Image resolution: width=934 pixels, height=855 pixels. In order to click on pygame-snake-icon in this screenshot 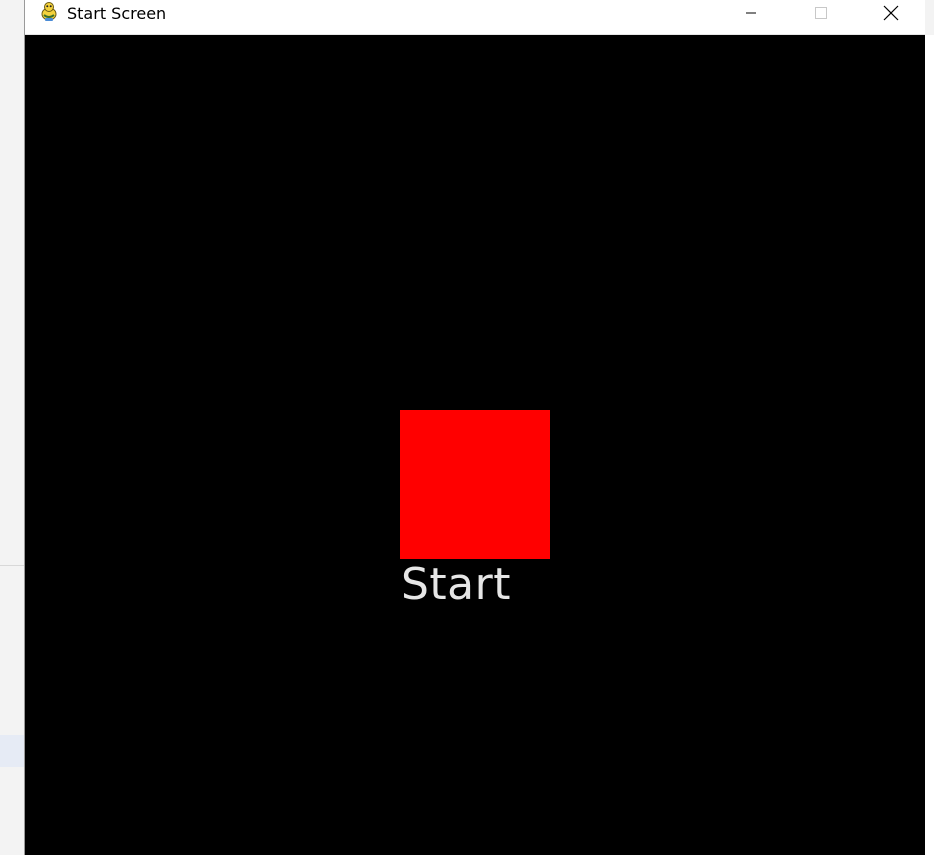, I will do `click(49, 12)`.